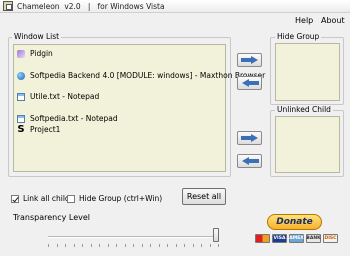  What do you see at coordinates (37, 36) in the screenshot?
I see `window-list-legend: Window List` at bounding box center [37, 36].